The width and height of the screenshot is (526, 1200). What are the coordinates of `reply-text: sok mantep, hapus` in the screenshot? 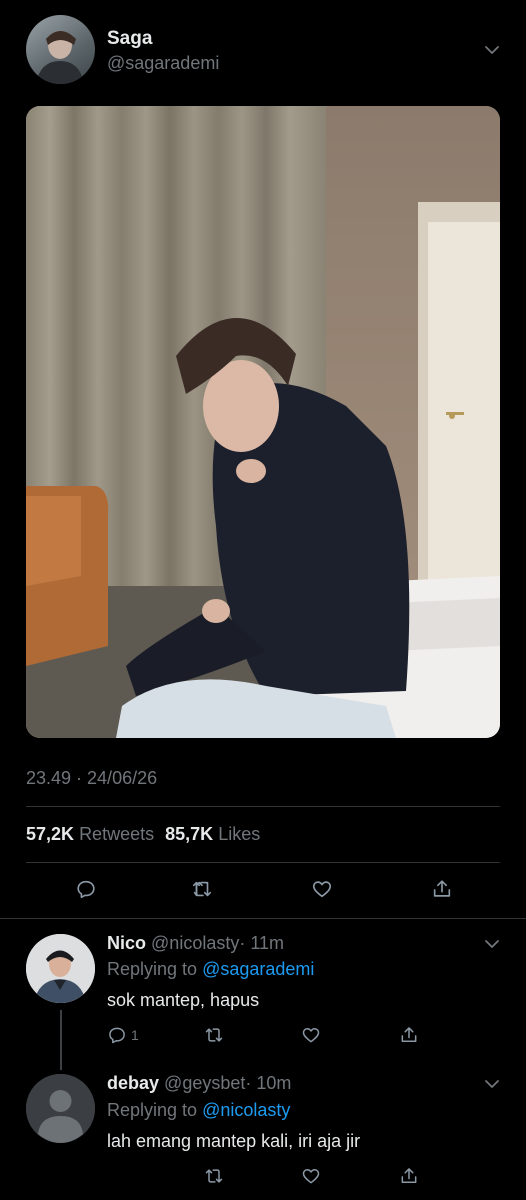 It's located at (183, 1000).